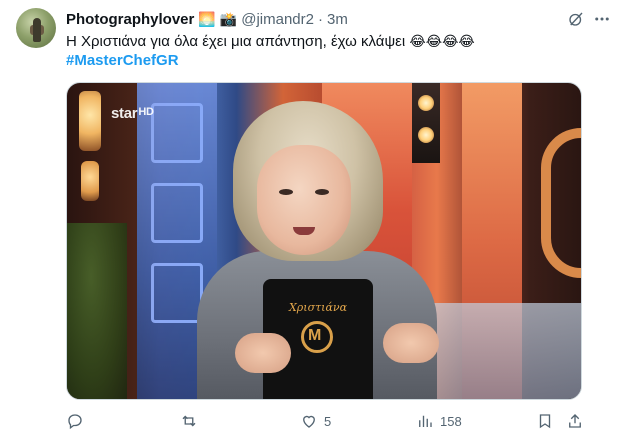 The width and height of the screenshot is (627, 438). What do you see at coordinates (561, 203) in the screenshot?
I see `background-ring` at bounding box center [561, 203].